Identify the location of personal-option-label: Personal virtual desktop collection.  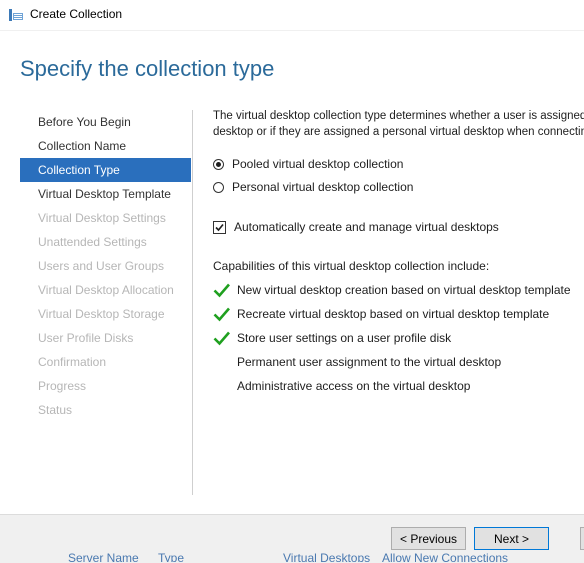
(323, 187).